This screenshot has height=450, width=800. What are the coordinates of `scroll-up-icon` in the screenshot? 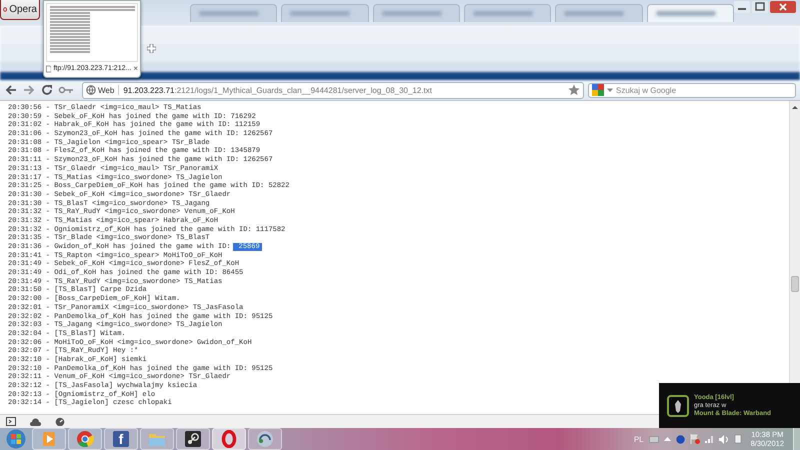 It's located at (795, 107).